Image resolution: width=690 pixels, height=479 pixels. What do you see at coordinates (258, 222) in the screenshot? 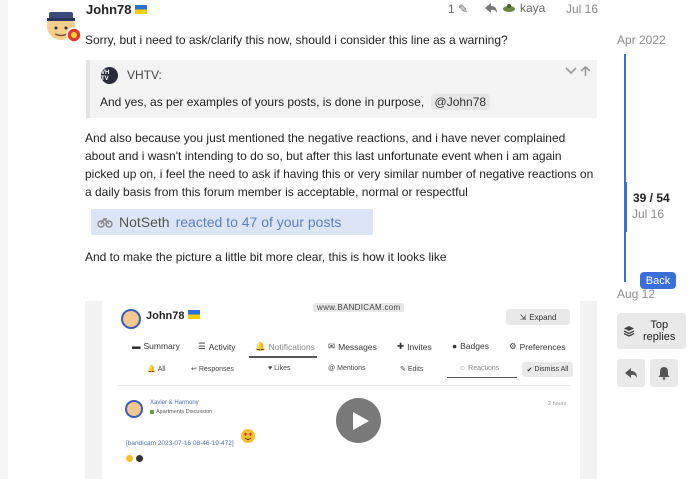
I see `reaction-text: reacted to 47 of your posts` at bounding box center [258, 222].